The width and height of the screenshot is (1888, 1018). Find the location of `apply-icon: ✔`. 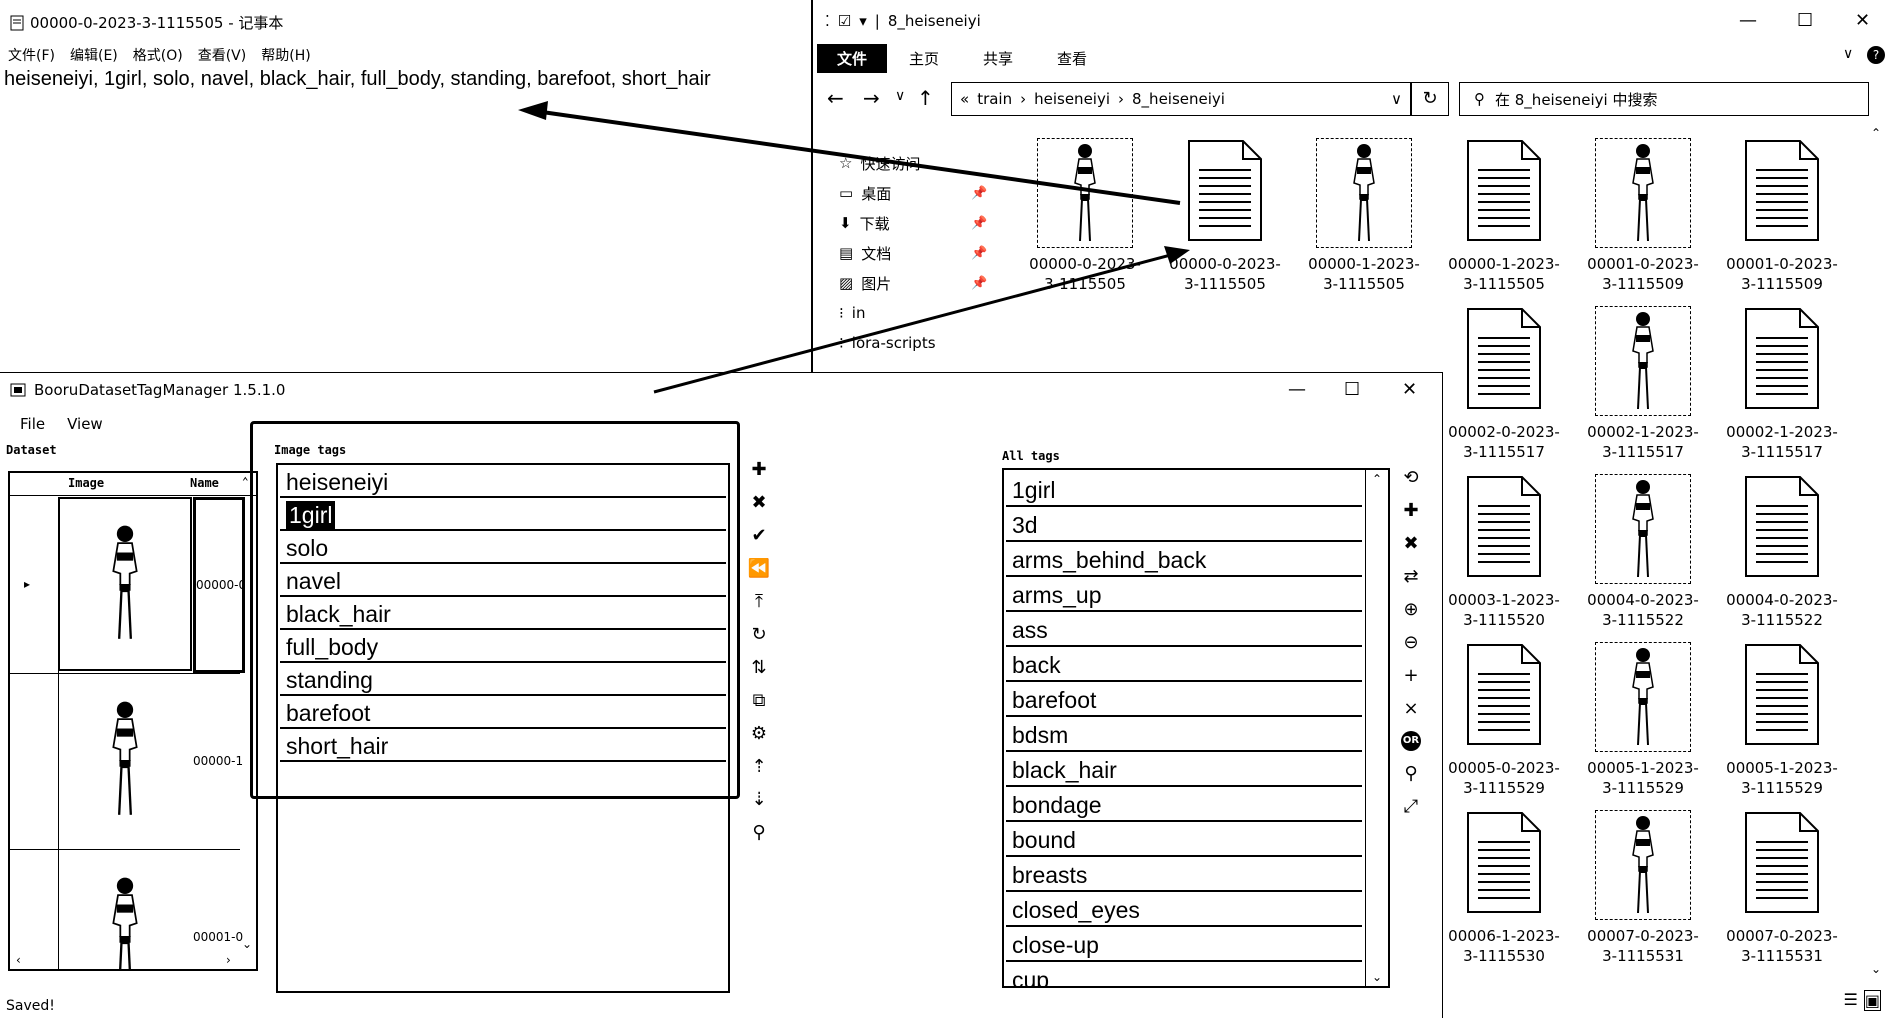

apply-icon: ✔ is located at coordinates (758, 535).